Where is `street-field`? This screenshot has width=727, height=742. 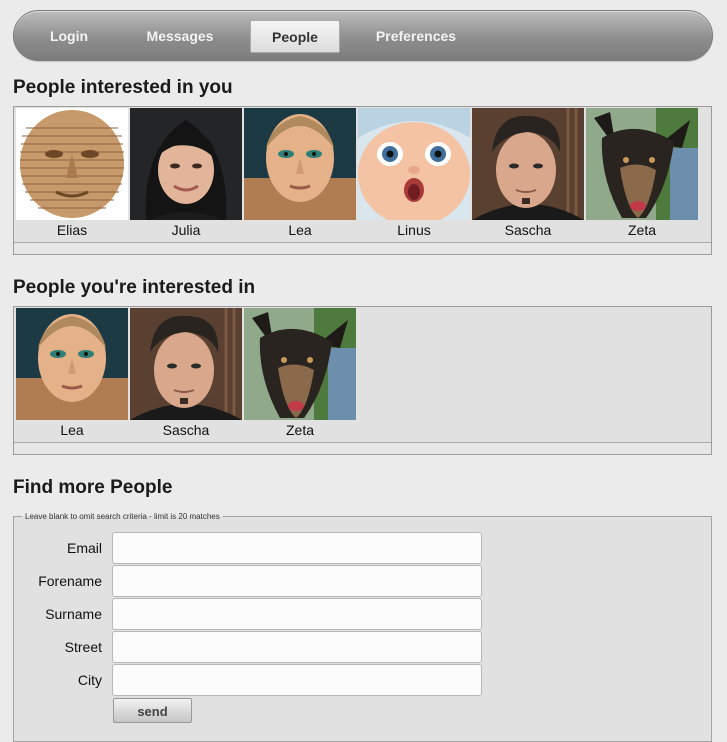
street-field is located at coordinates (297, 647).